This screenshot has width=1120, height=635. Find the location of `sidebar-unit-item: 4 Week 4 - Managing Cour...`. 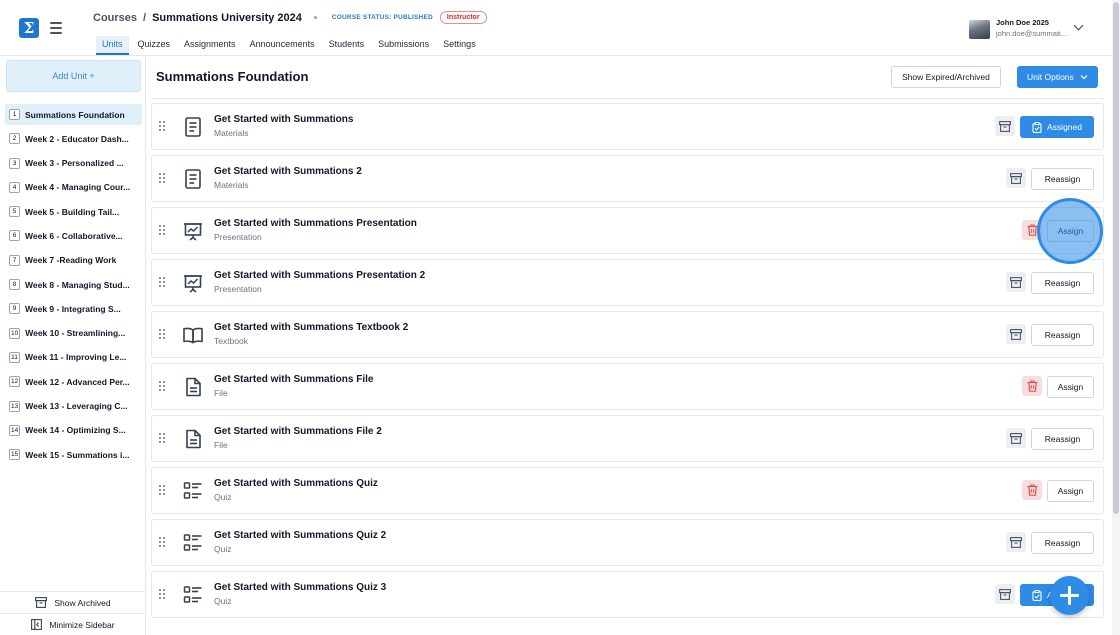

sidebar-unit-item: 4 Week 4 - Managing Cour... is located at coordinates (73, 187).